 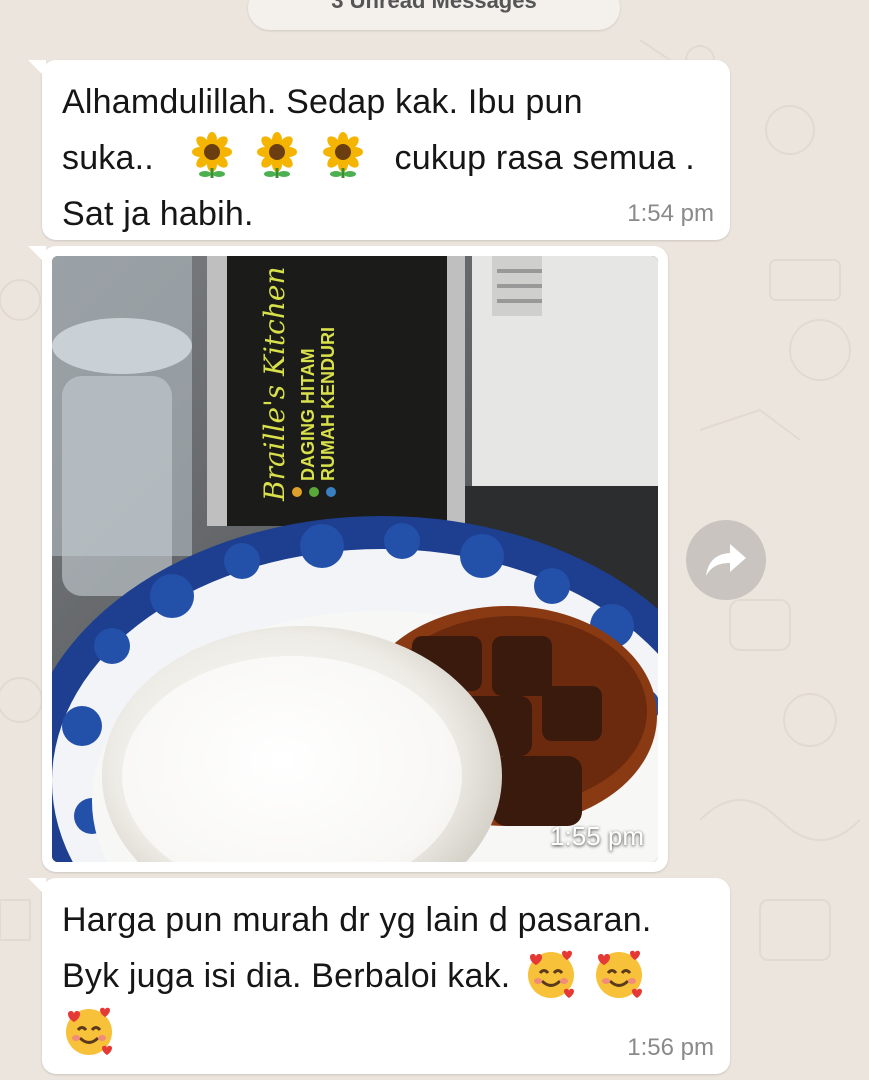 I want to click on forward-arrow-icon, so click(x=726, y=560).